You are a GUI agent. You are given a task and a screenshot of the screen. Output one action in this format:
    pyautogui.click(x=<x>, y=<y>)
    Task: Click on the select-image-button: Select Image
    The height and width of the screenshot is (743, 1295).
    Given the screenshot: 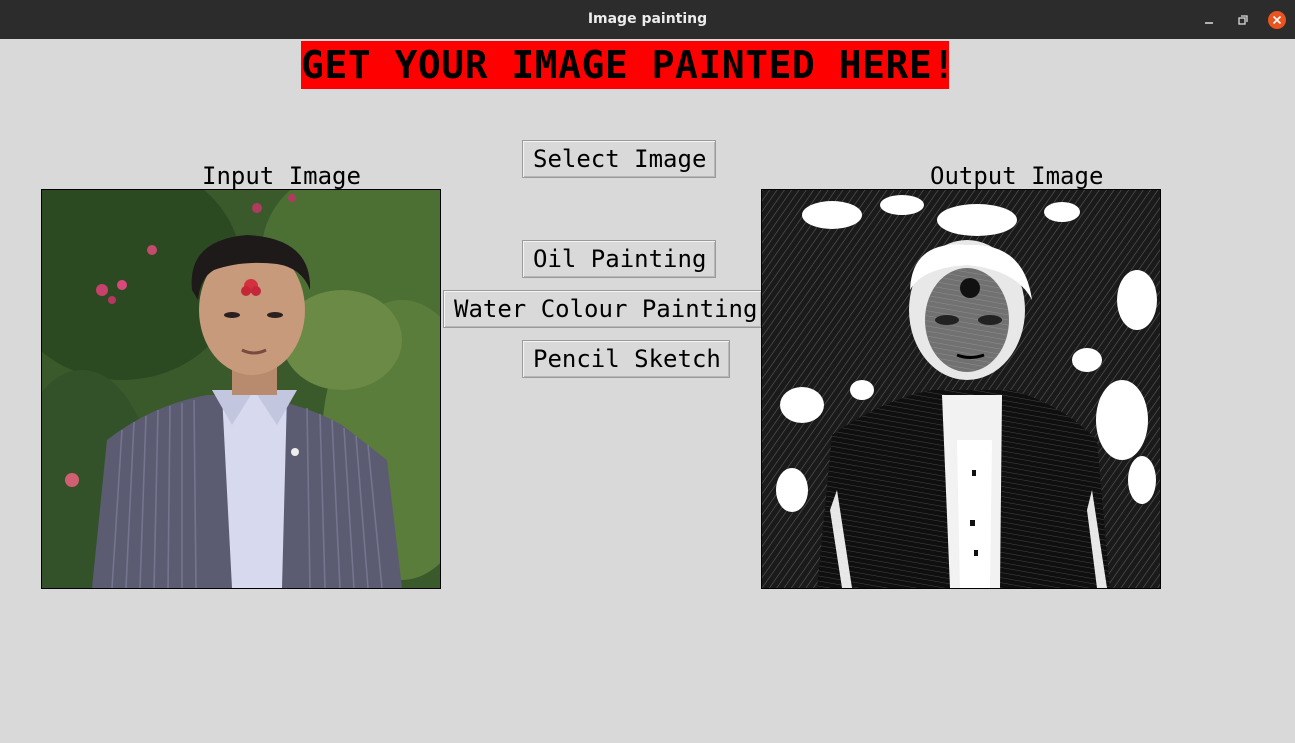 What is the action you would take?
    pyautogui.click(x=619, y=159)
    